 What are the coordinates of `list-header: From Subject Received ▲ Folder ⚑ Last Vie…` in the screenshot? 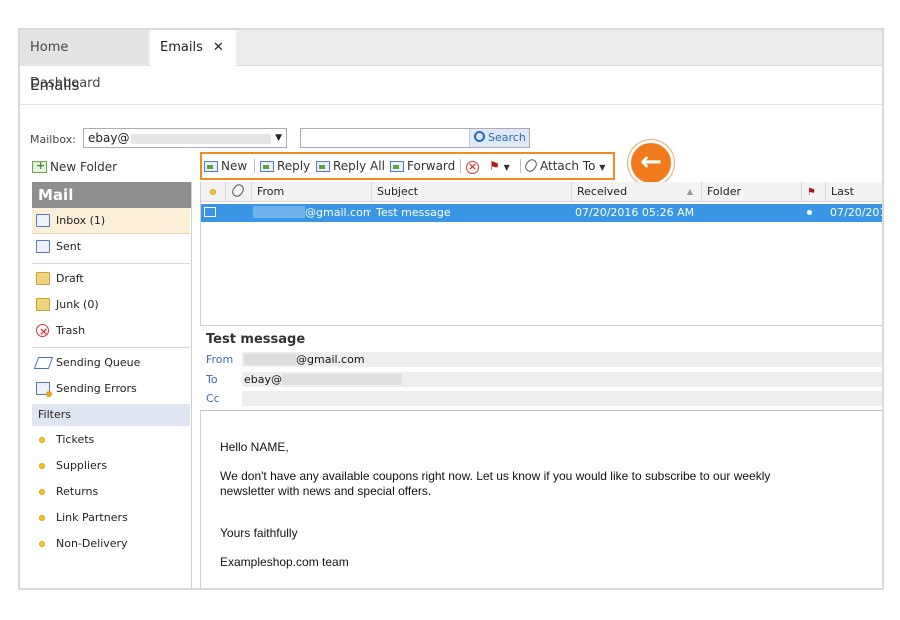 It's located at (541, 200).